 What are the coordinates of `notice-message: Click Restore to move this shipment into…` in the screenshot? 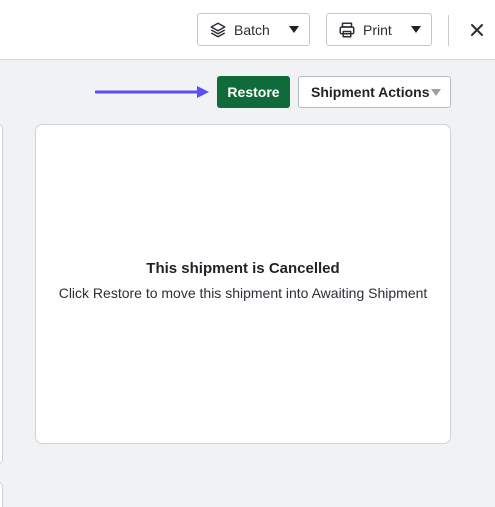 It's located at (243, 293).